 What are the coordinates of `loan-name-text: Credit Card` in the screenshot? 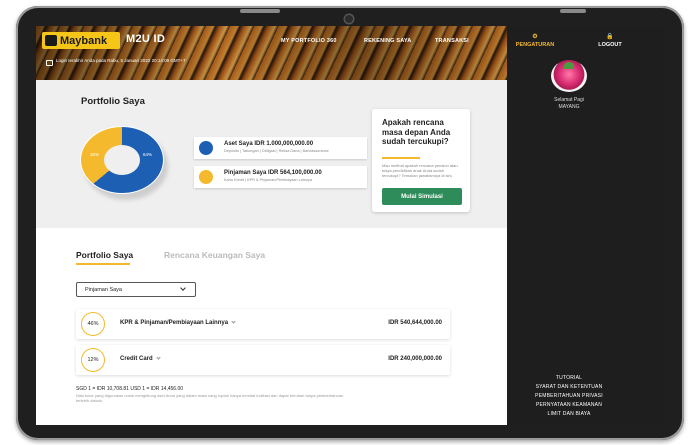 It's located at (136, 359).